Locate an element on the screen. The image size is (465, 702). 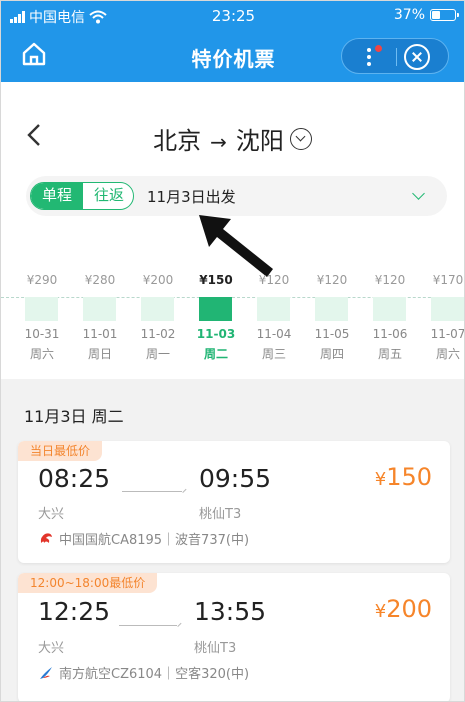
date-option-11-07: ¥170 11-07 周六 is located at coordinates (444, 313).